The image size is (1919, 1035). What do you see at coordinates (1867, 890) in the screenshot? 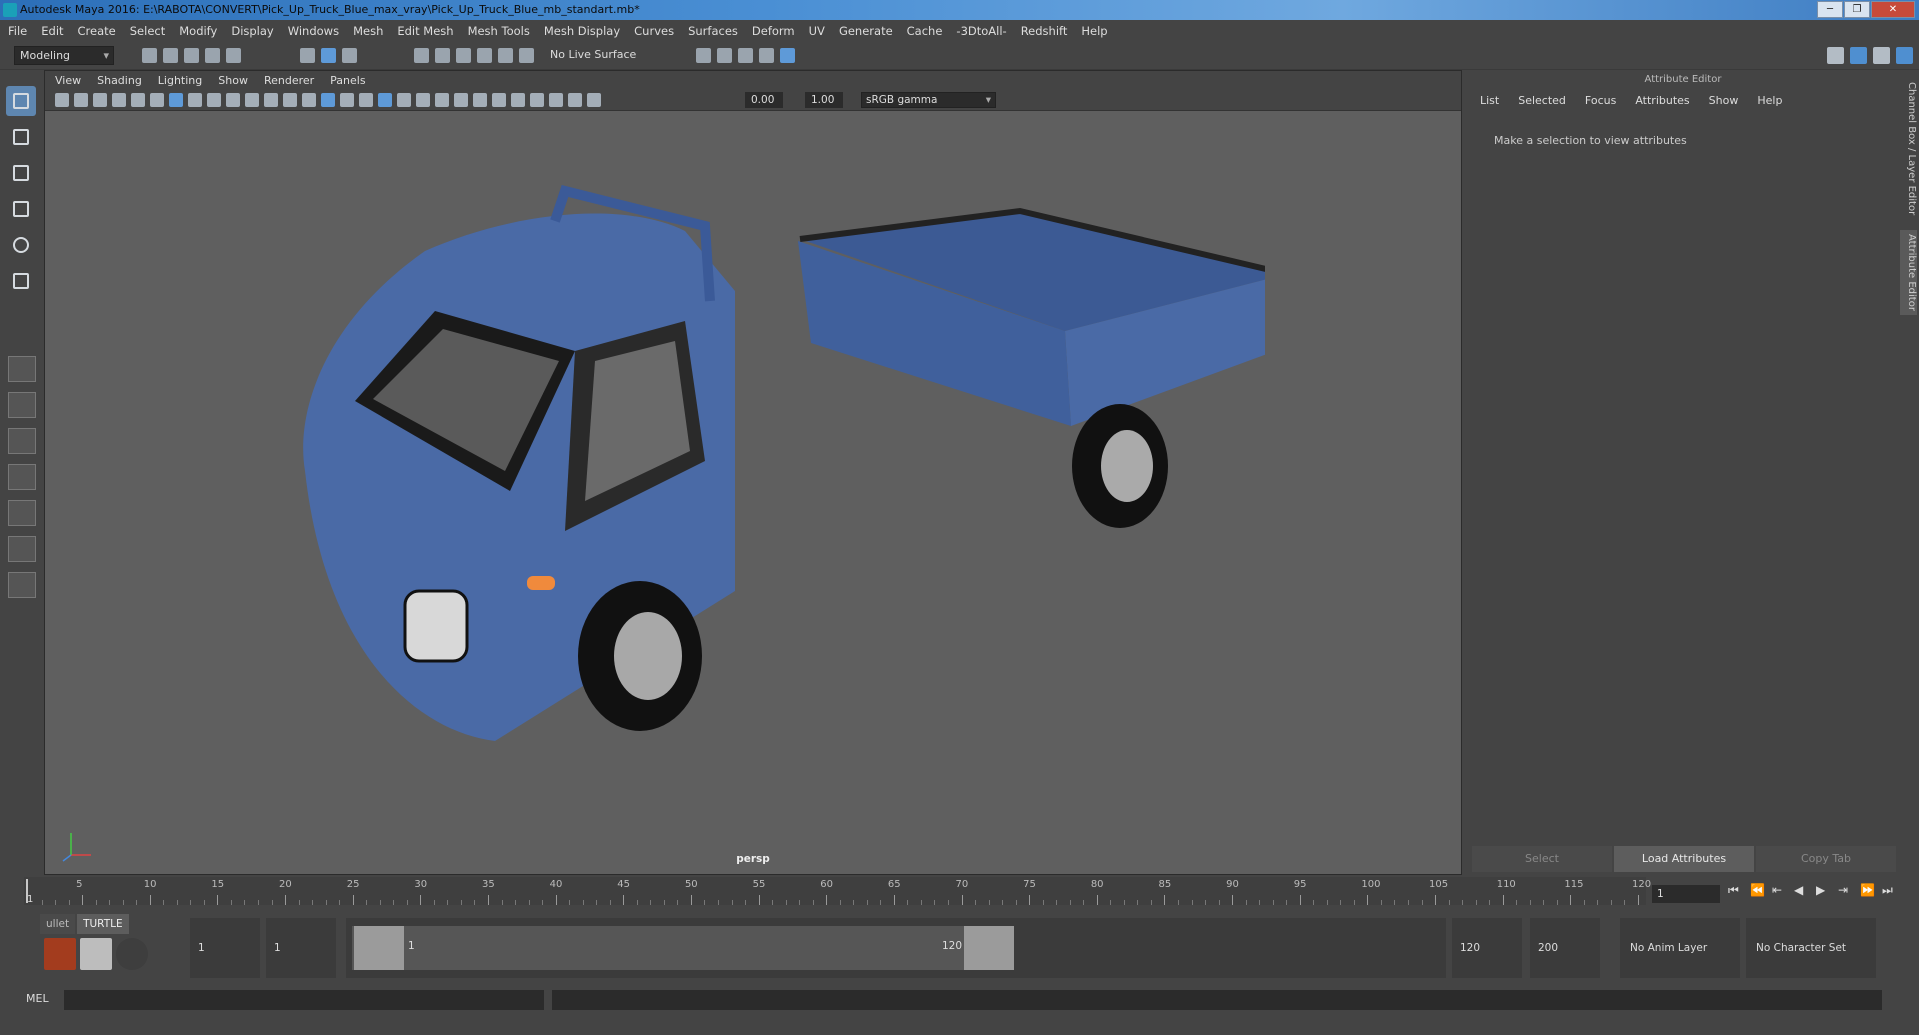
I see `step-forward-icon: ⏩` at bounding box center [1867, 890].